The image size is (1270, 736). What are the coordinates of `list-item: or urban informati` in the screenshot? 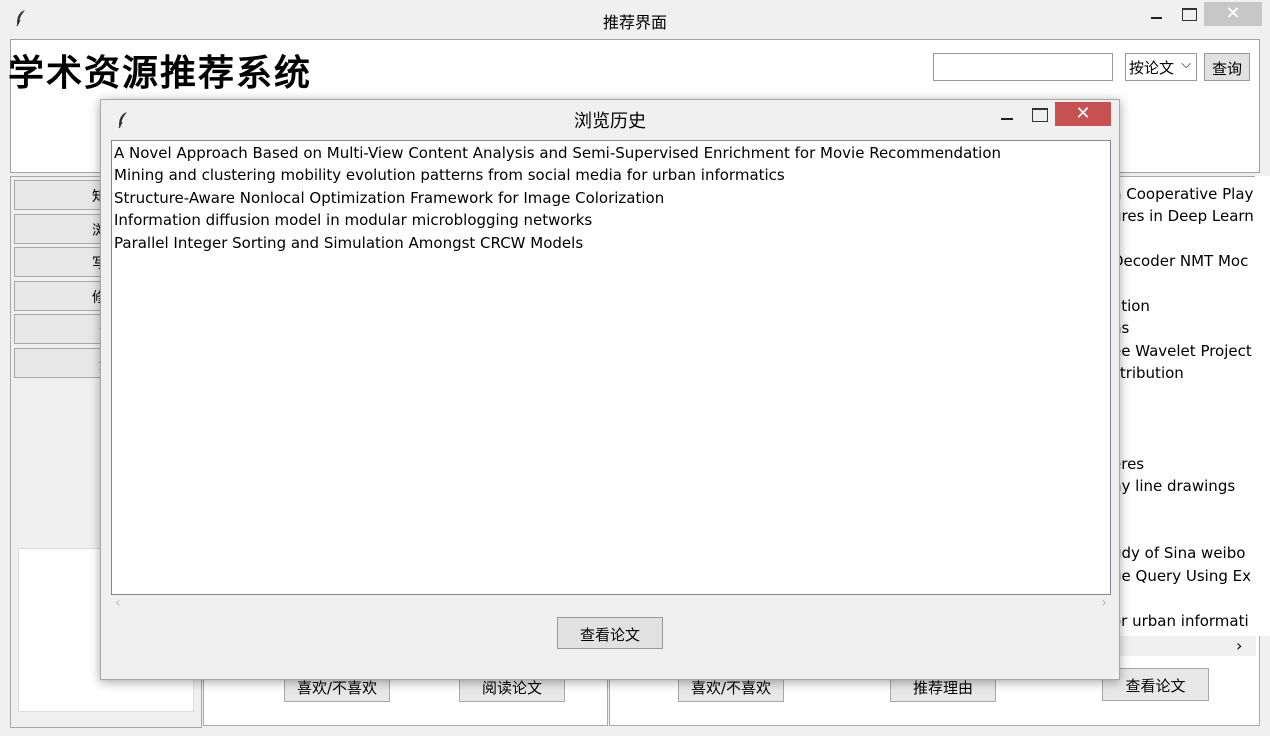 It's located at (1180, 621).